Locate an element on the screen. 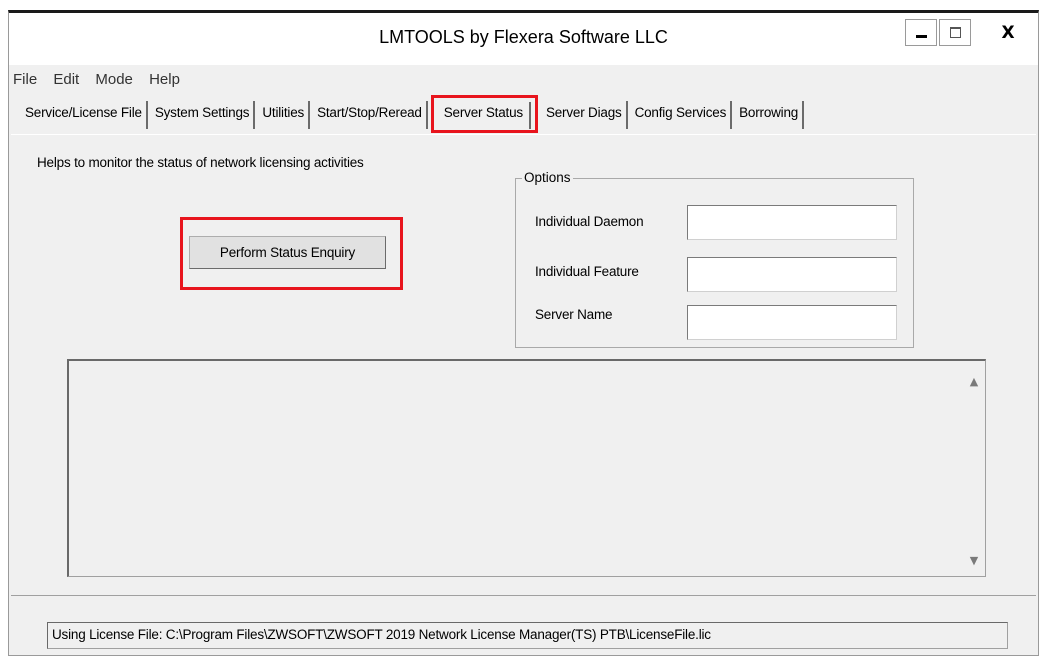 The width and height of the screenshot is (1047, 659). server-name-input is located at coordinates (792, 322).